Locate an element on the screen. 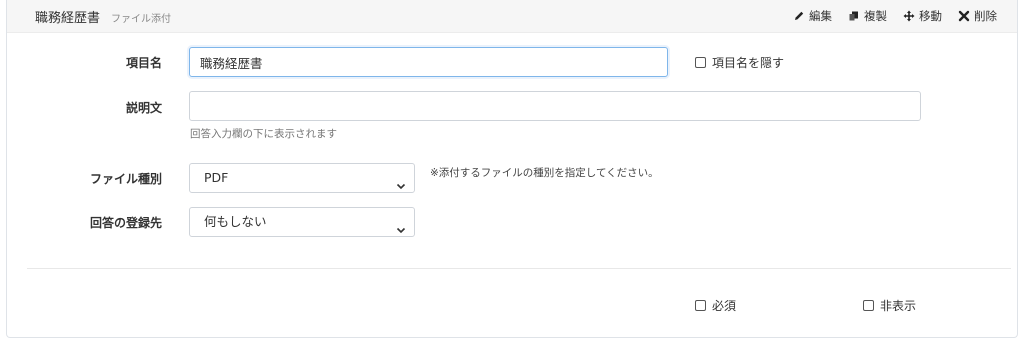 This screenshot has width=1024, height=348. hide-item-name-box is located at coordinates (700, 62).